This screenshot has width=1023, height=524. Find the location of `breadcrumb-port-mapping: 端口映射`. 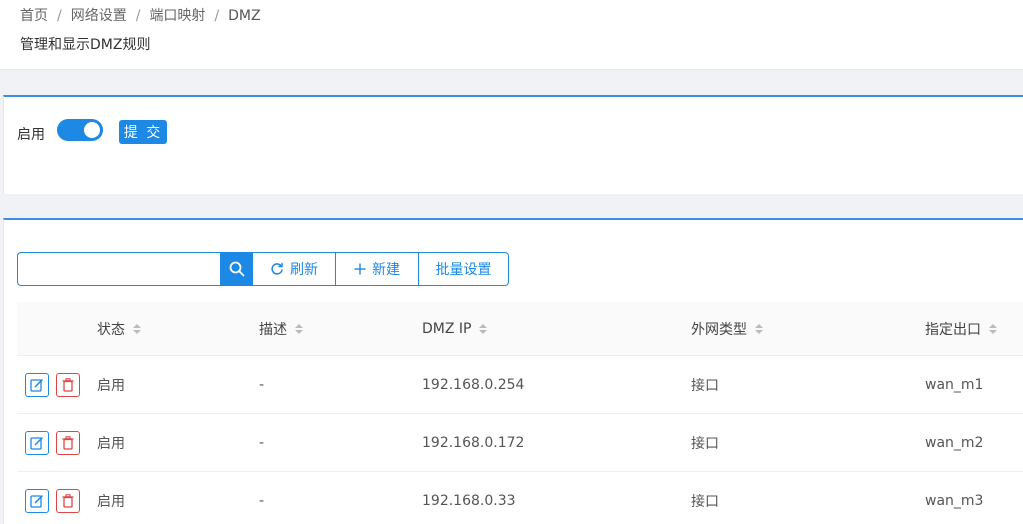

breadcrumb-port-mapping: 端口映射 is located at coordinates (177, 16).